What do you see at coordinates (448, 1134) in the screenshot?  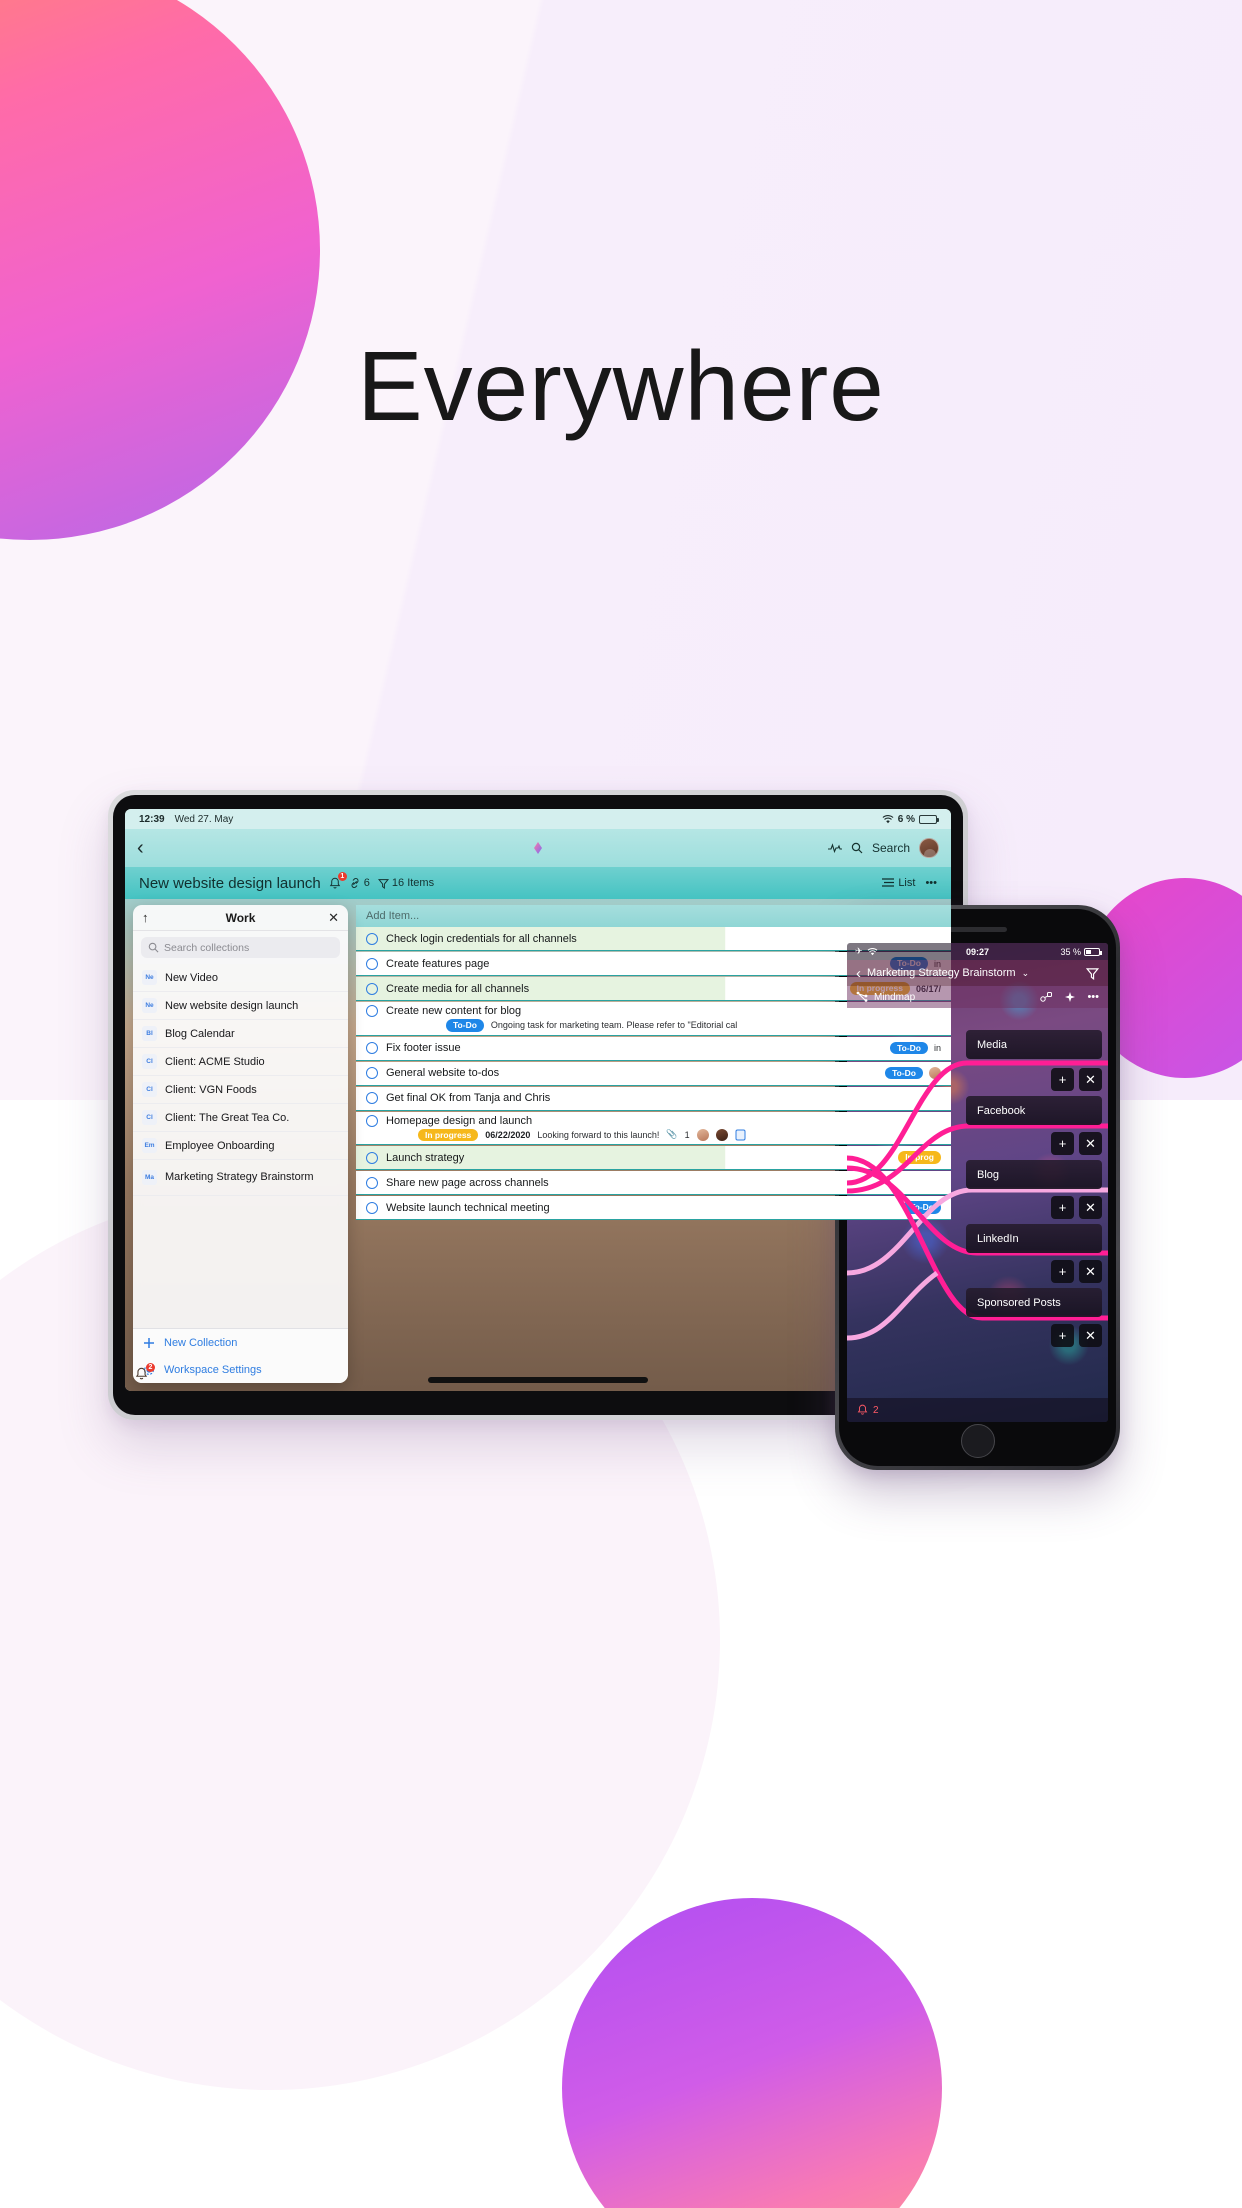 I see `status-badge: In progress` at bounding box center [448, 1134].